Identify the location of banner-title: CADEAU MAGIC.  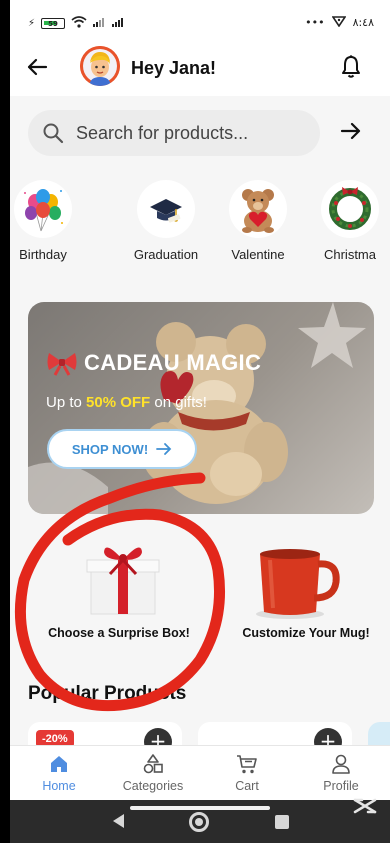
(173, 362).